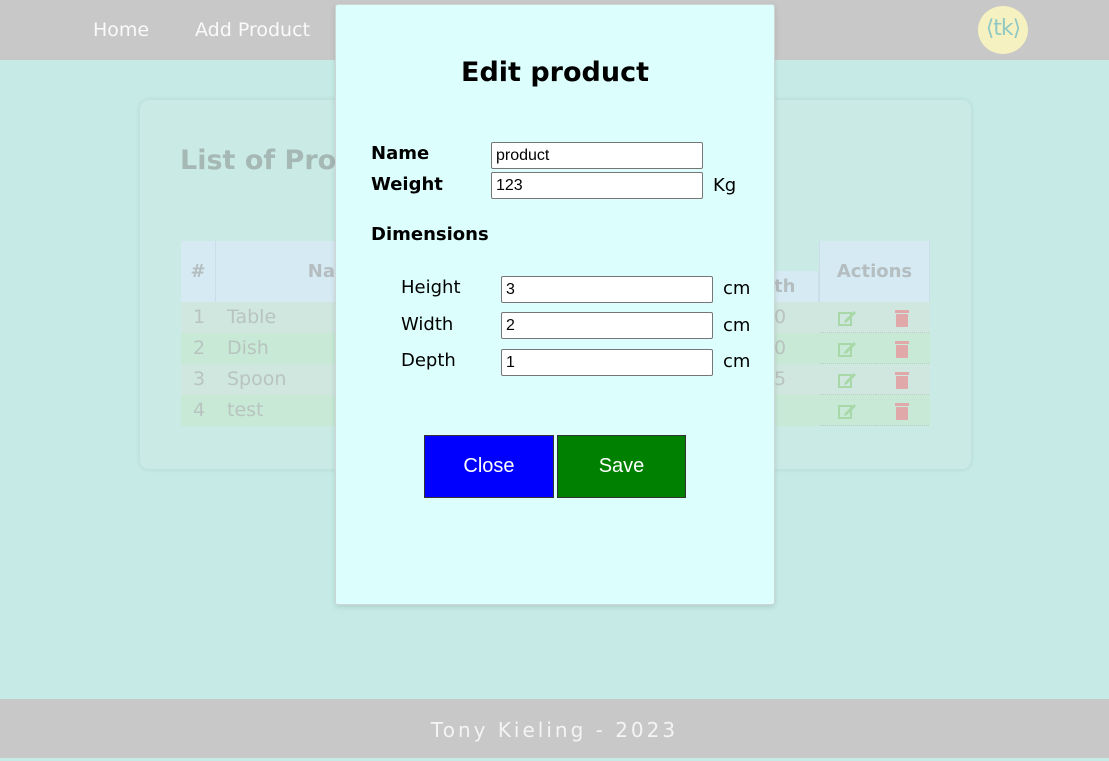 Image resolution: width=1109 pixels, height=761 pixels. What do you see at coordinates (121, 30) in the screenshot?
I see `nav-link-home: Home` at bounding box center [121, 30].